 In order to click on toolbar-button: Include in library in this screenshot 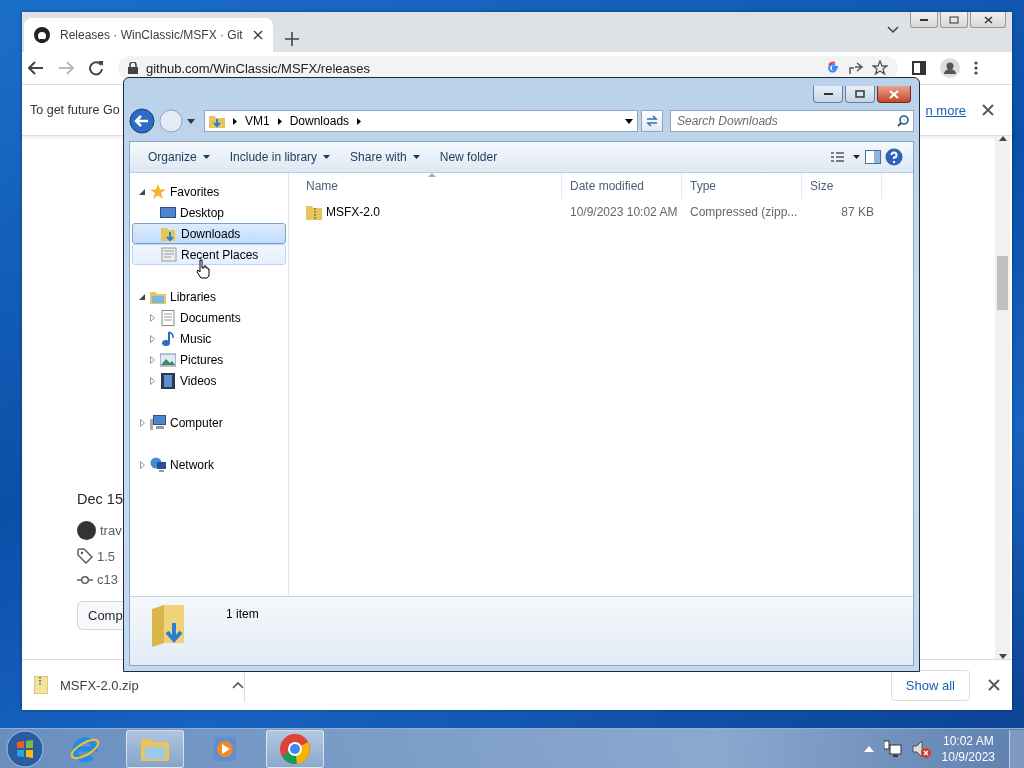, I will do `click(280, 157)`.